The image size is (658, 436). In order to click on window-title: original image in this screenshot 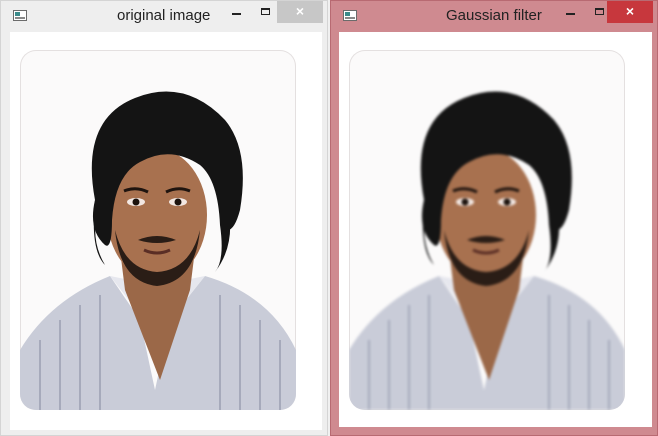, I will do `click(164, 15)`.